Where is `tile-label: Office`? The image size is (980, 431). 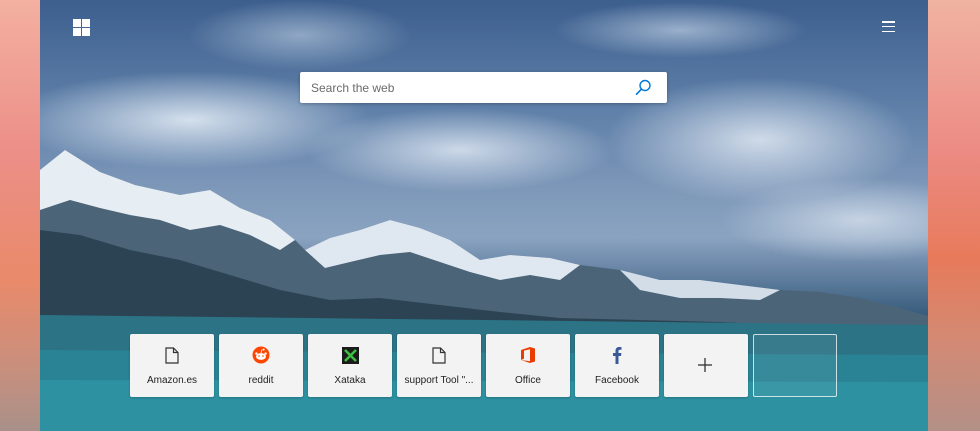
tile-label: Office is located at coordinates (528, 380).